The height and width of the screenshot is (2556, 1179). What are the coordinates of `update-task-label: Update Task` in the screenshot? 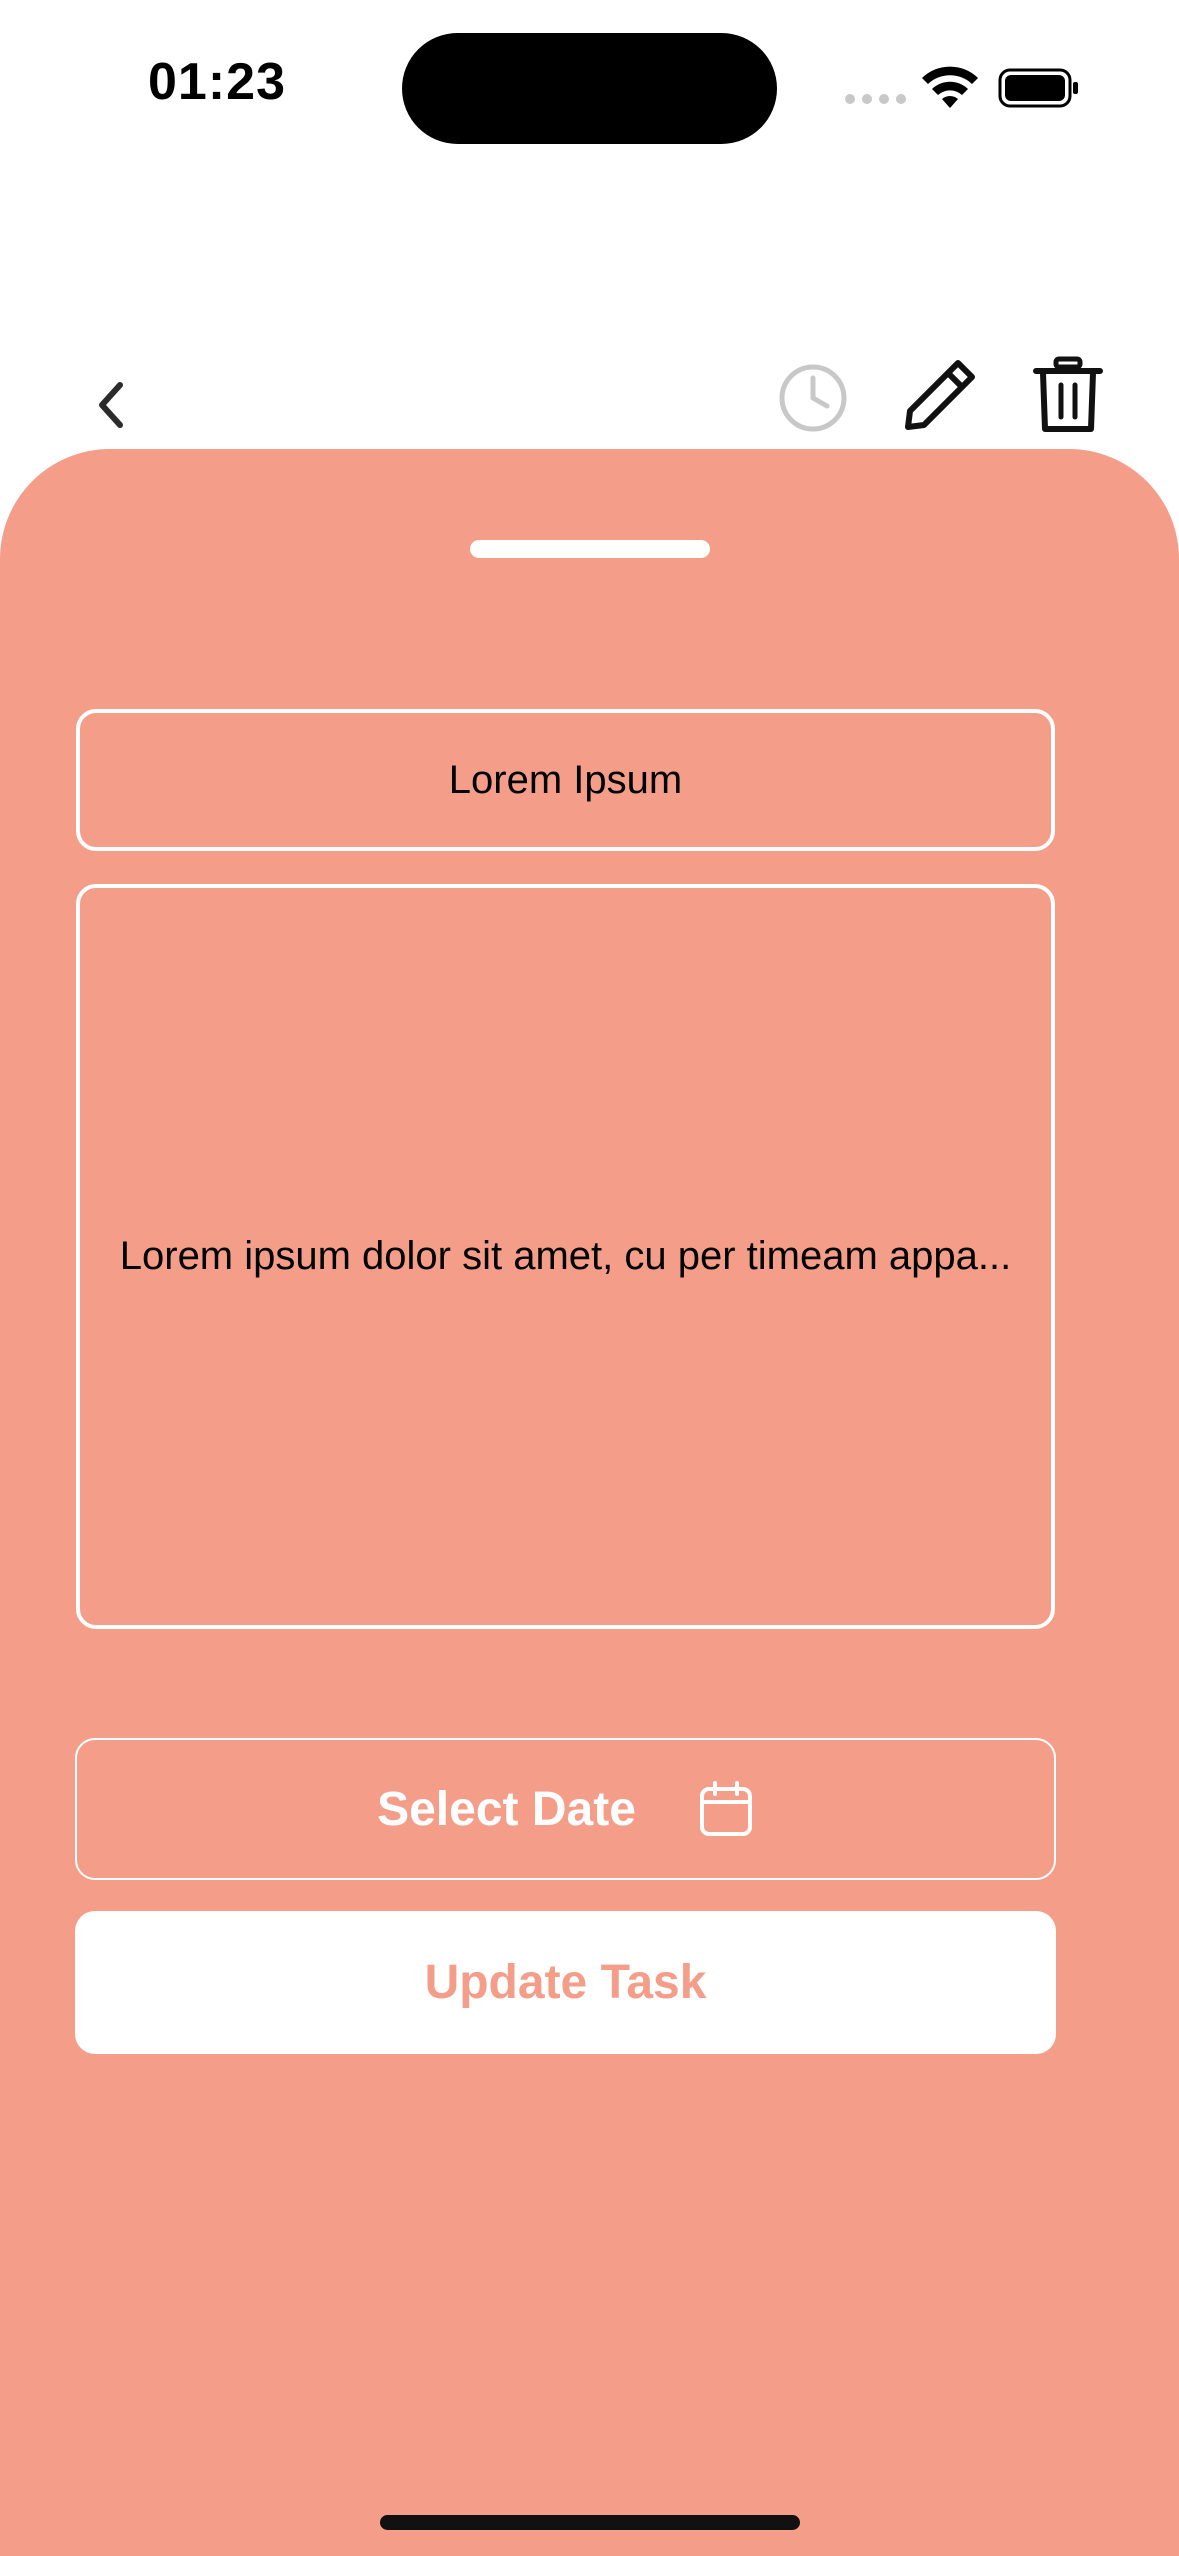 It's located at (565, 1982).